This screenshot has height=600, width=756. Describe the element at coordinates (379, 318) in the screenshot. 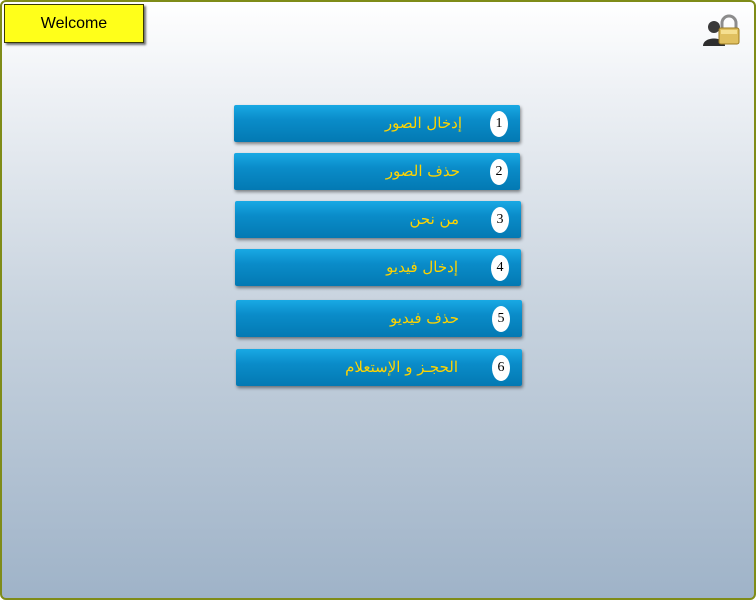

I see `menu-item-delete-video: حذف فيديو 5` at that location.